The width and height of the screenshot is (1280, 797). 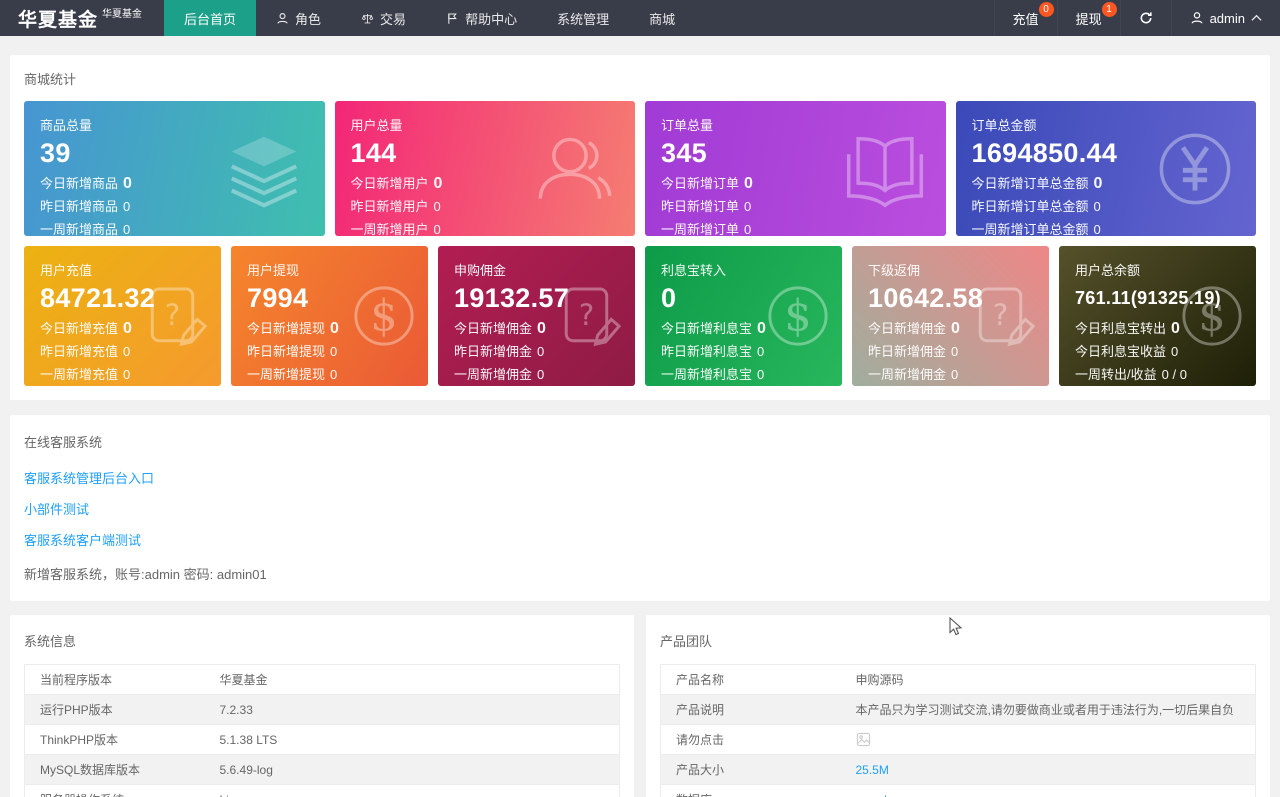 What do you see at coordinates (1030, 206) in the screenshot?
I see `stat-label: 昨日新增订单总金额` at bounding box center [1030, 206].